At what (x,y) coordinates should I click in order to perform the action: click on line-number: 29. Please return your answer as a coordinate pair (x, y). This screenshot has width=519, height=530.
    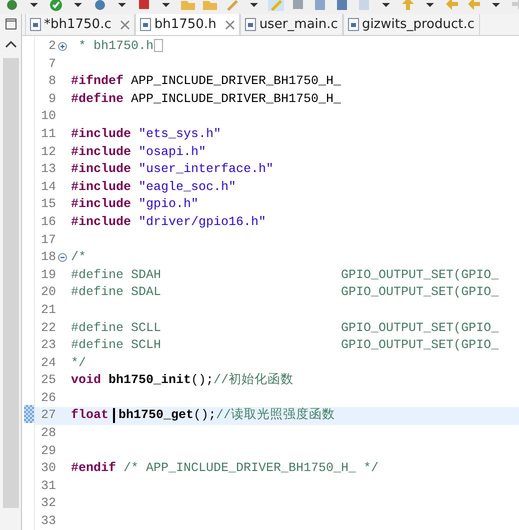
    Looking at the image, I should click on (48, 451).